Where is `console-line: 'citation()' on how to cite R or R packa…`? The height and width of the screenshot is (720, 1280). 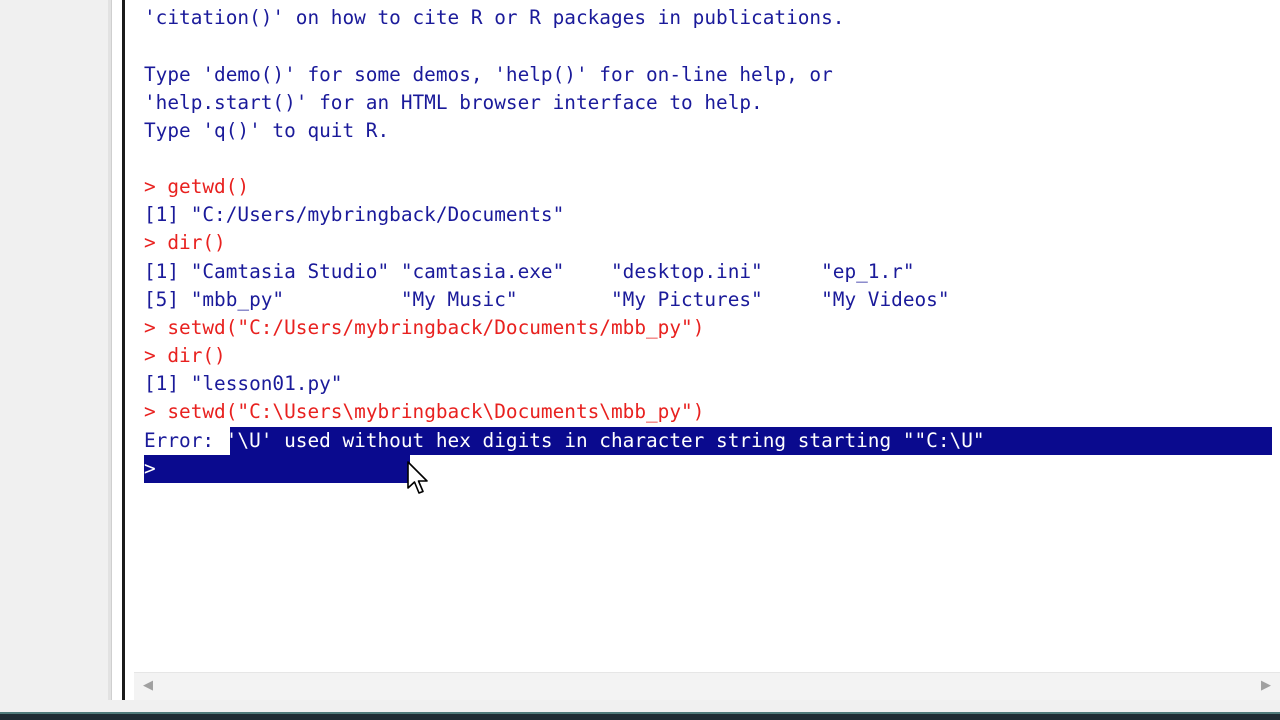
console-line: 'citation()' on how to cite R or R packa… is located at coordinates (494, 17).